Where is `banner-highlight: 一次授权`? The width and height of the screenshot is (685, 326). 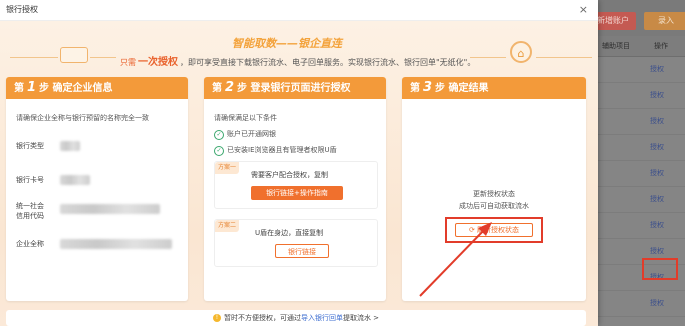
banner-highlight: 一次授权 is located at coordinates (158, 62).